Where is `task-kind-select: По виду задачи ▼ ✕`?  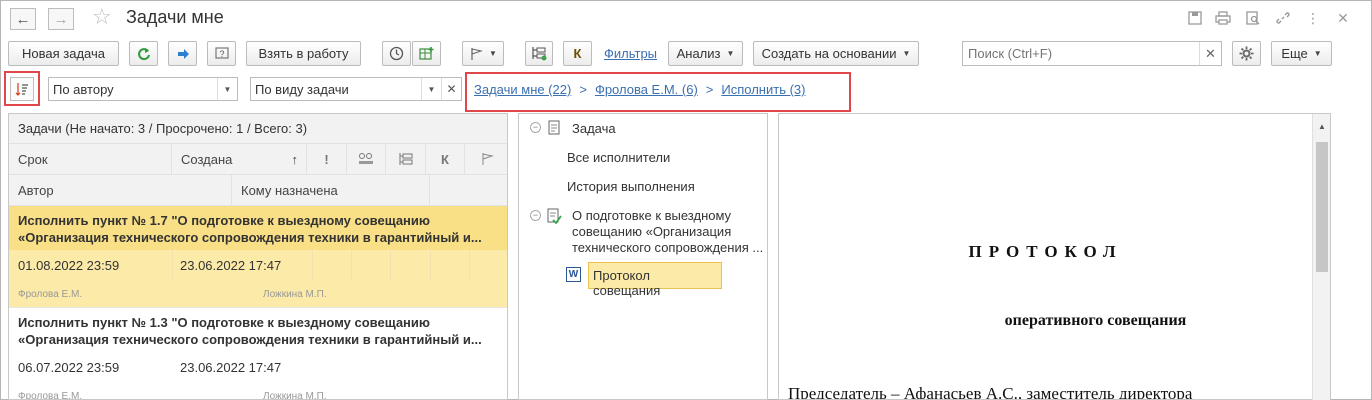
task-kind-select: По виду задачи ▼ ✕ is located at coordinates (356, 89).